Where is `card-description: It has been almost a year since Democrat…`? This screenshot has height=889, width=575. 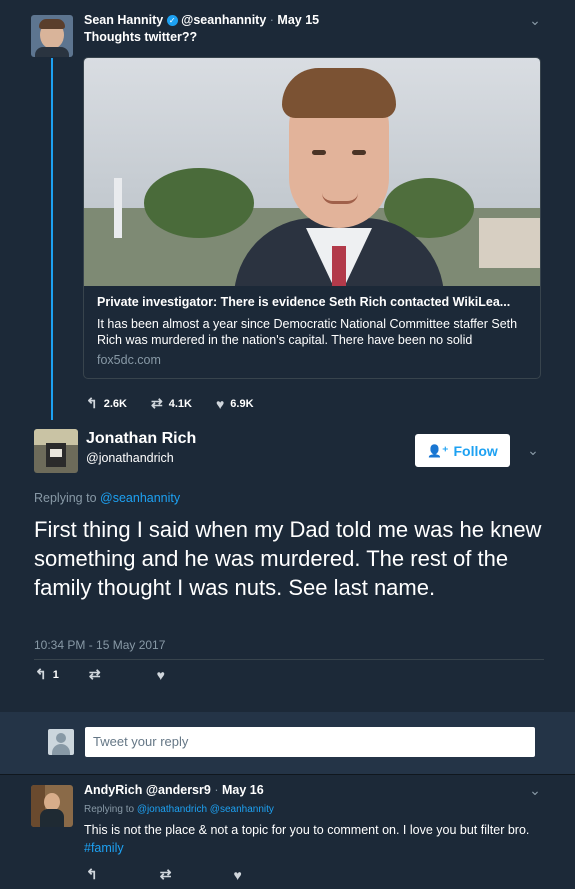
card-description: It has been almost a year since Democrat… is located at coordinates (307, 332).